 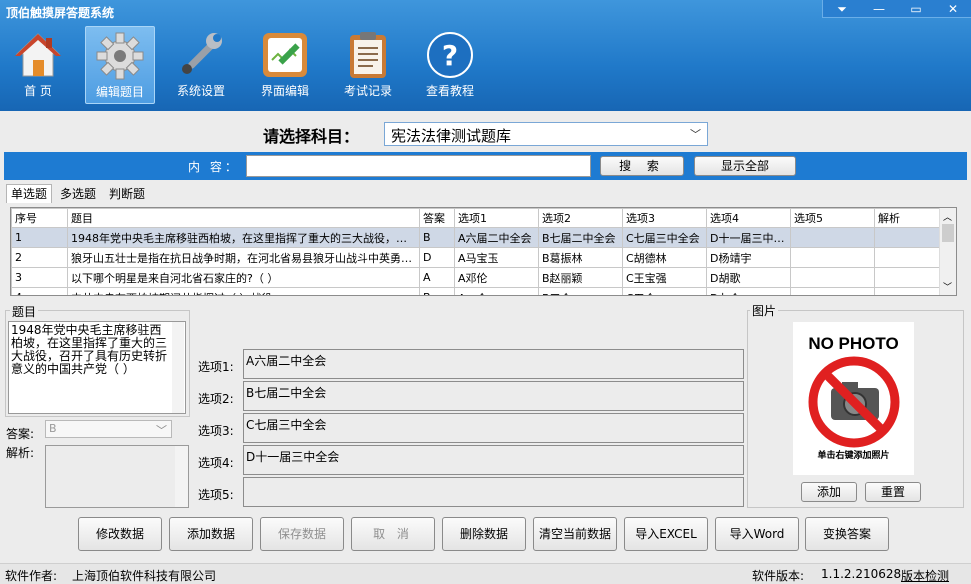 What do you see at coordinates (178, 367) in the screenshot?
I see `question-scrollbar` at bounding box center [178, 367].